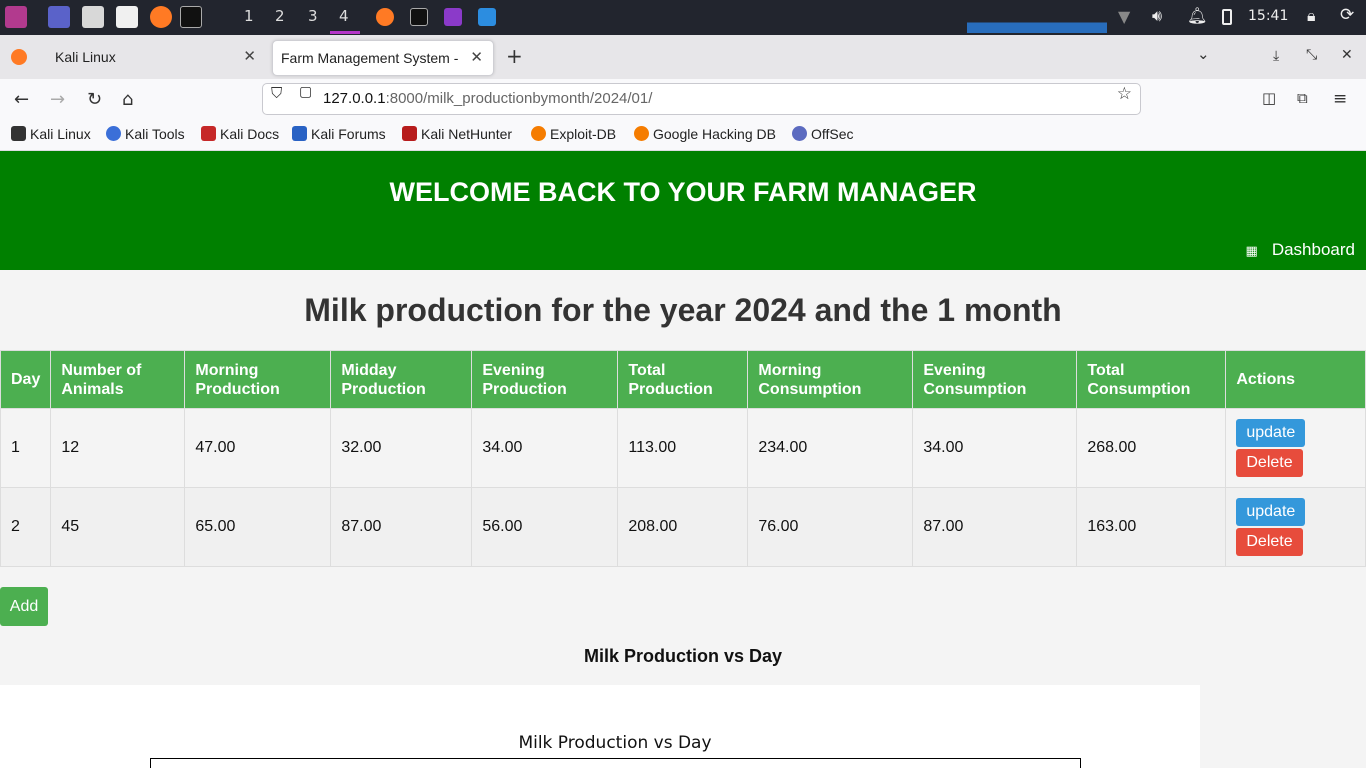  Describe the element at coordinates (1302, 98) in the screenshot. I see `extensions-icon: ⧉` at that location.